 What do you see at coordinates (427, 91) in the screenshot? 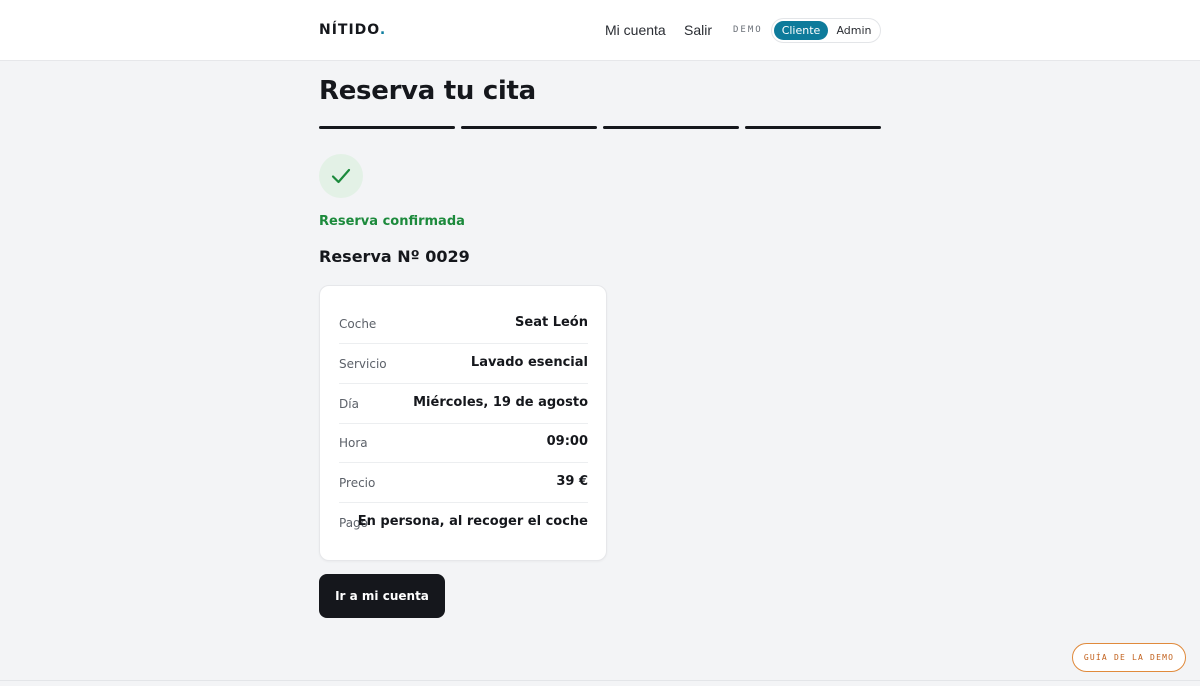
I see `page-title: Reserva tu cita` at bounding box center [427, 91].